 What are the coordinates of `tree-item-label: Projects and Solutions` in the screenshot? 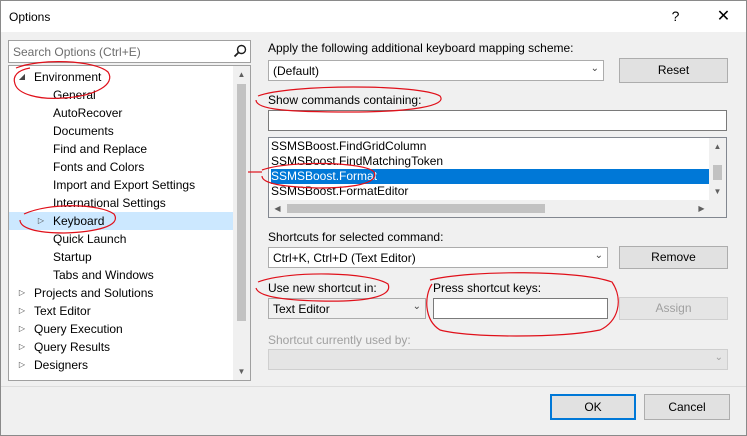 It's located at (94, 293).